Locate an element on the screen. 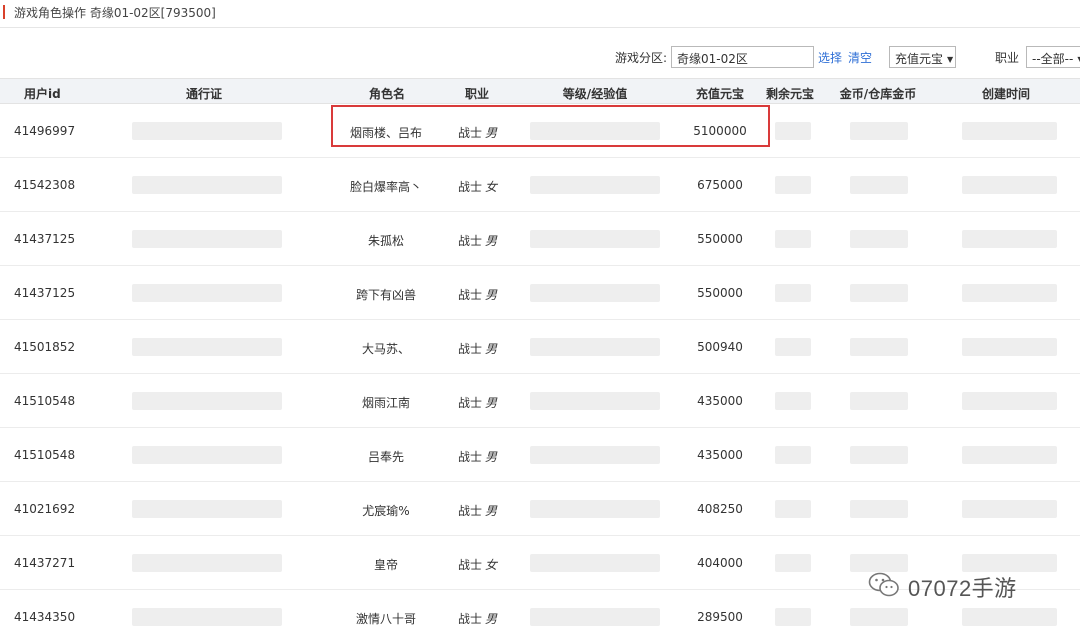  clear-zone-link: 清空 is located at coordinates (860, 57).